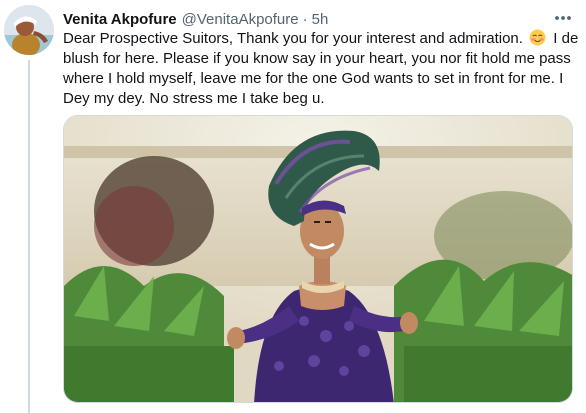  What do you see at coordinates (320, 19) in the screenshot?
I see `timestamp: 5h` at bounding box center [320, 19].